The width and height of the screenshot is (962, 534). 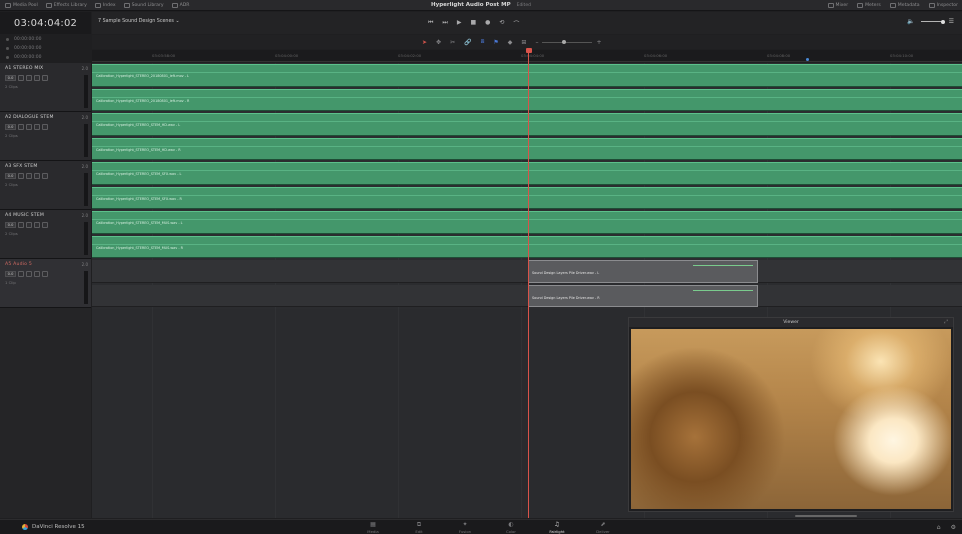 I want to click on menu-item-inspector: Inspector, so click(x=943, y=5).